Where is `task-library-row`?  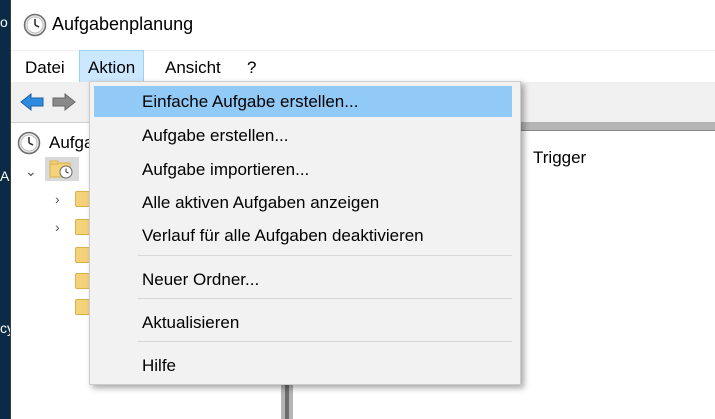
task-library-row is located at coordinates (62, 169).